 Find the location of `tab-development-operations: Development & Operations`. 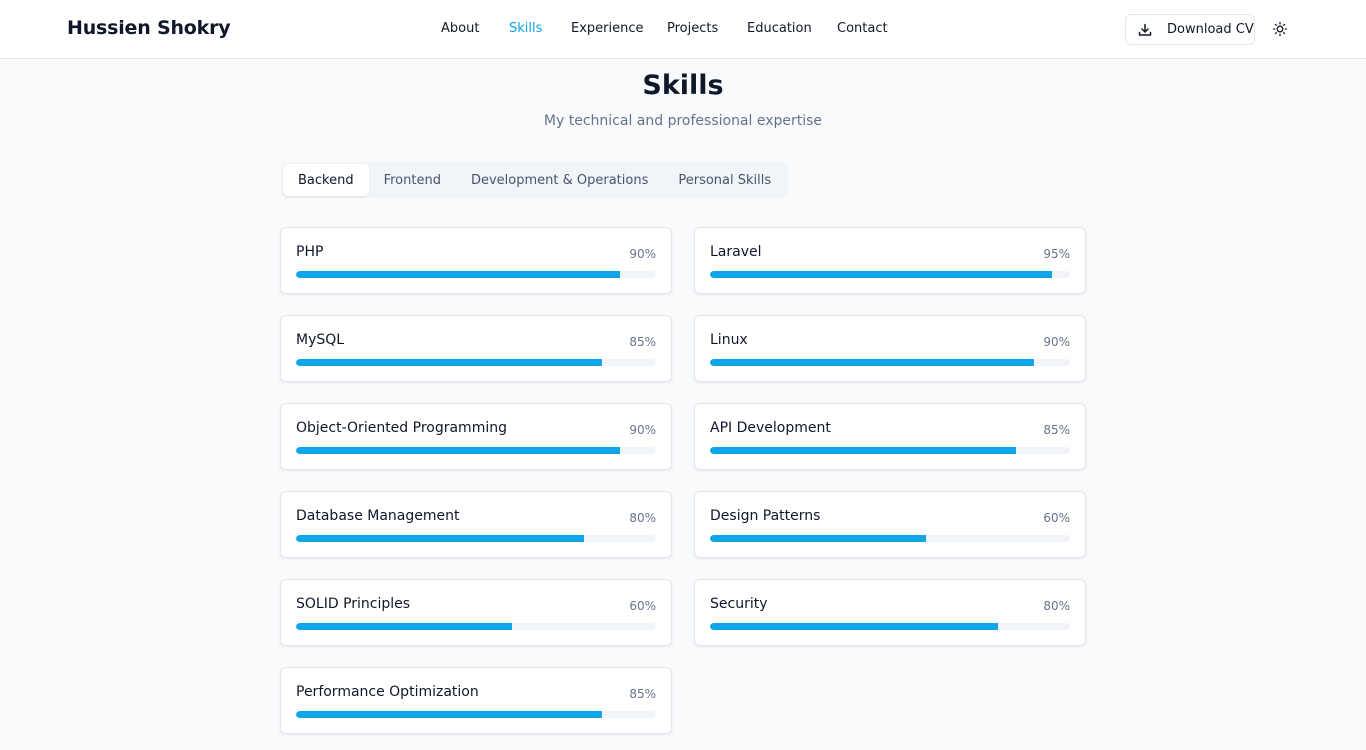

tab-development-operations: Development & Operations is located at coordinates (559, 180).